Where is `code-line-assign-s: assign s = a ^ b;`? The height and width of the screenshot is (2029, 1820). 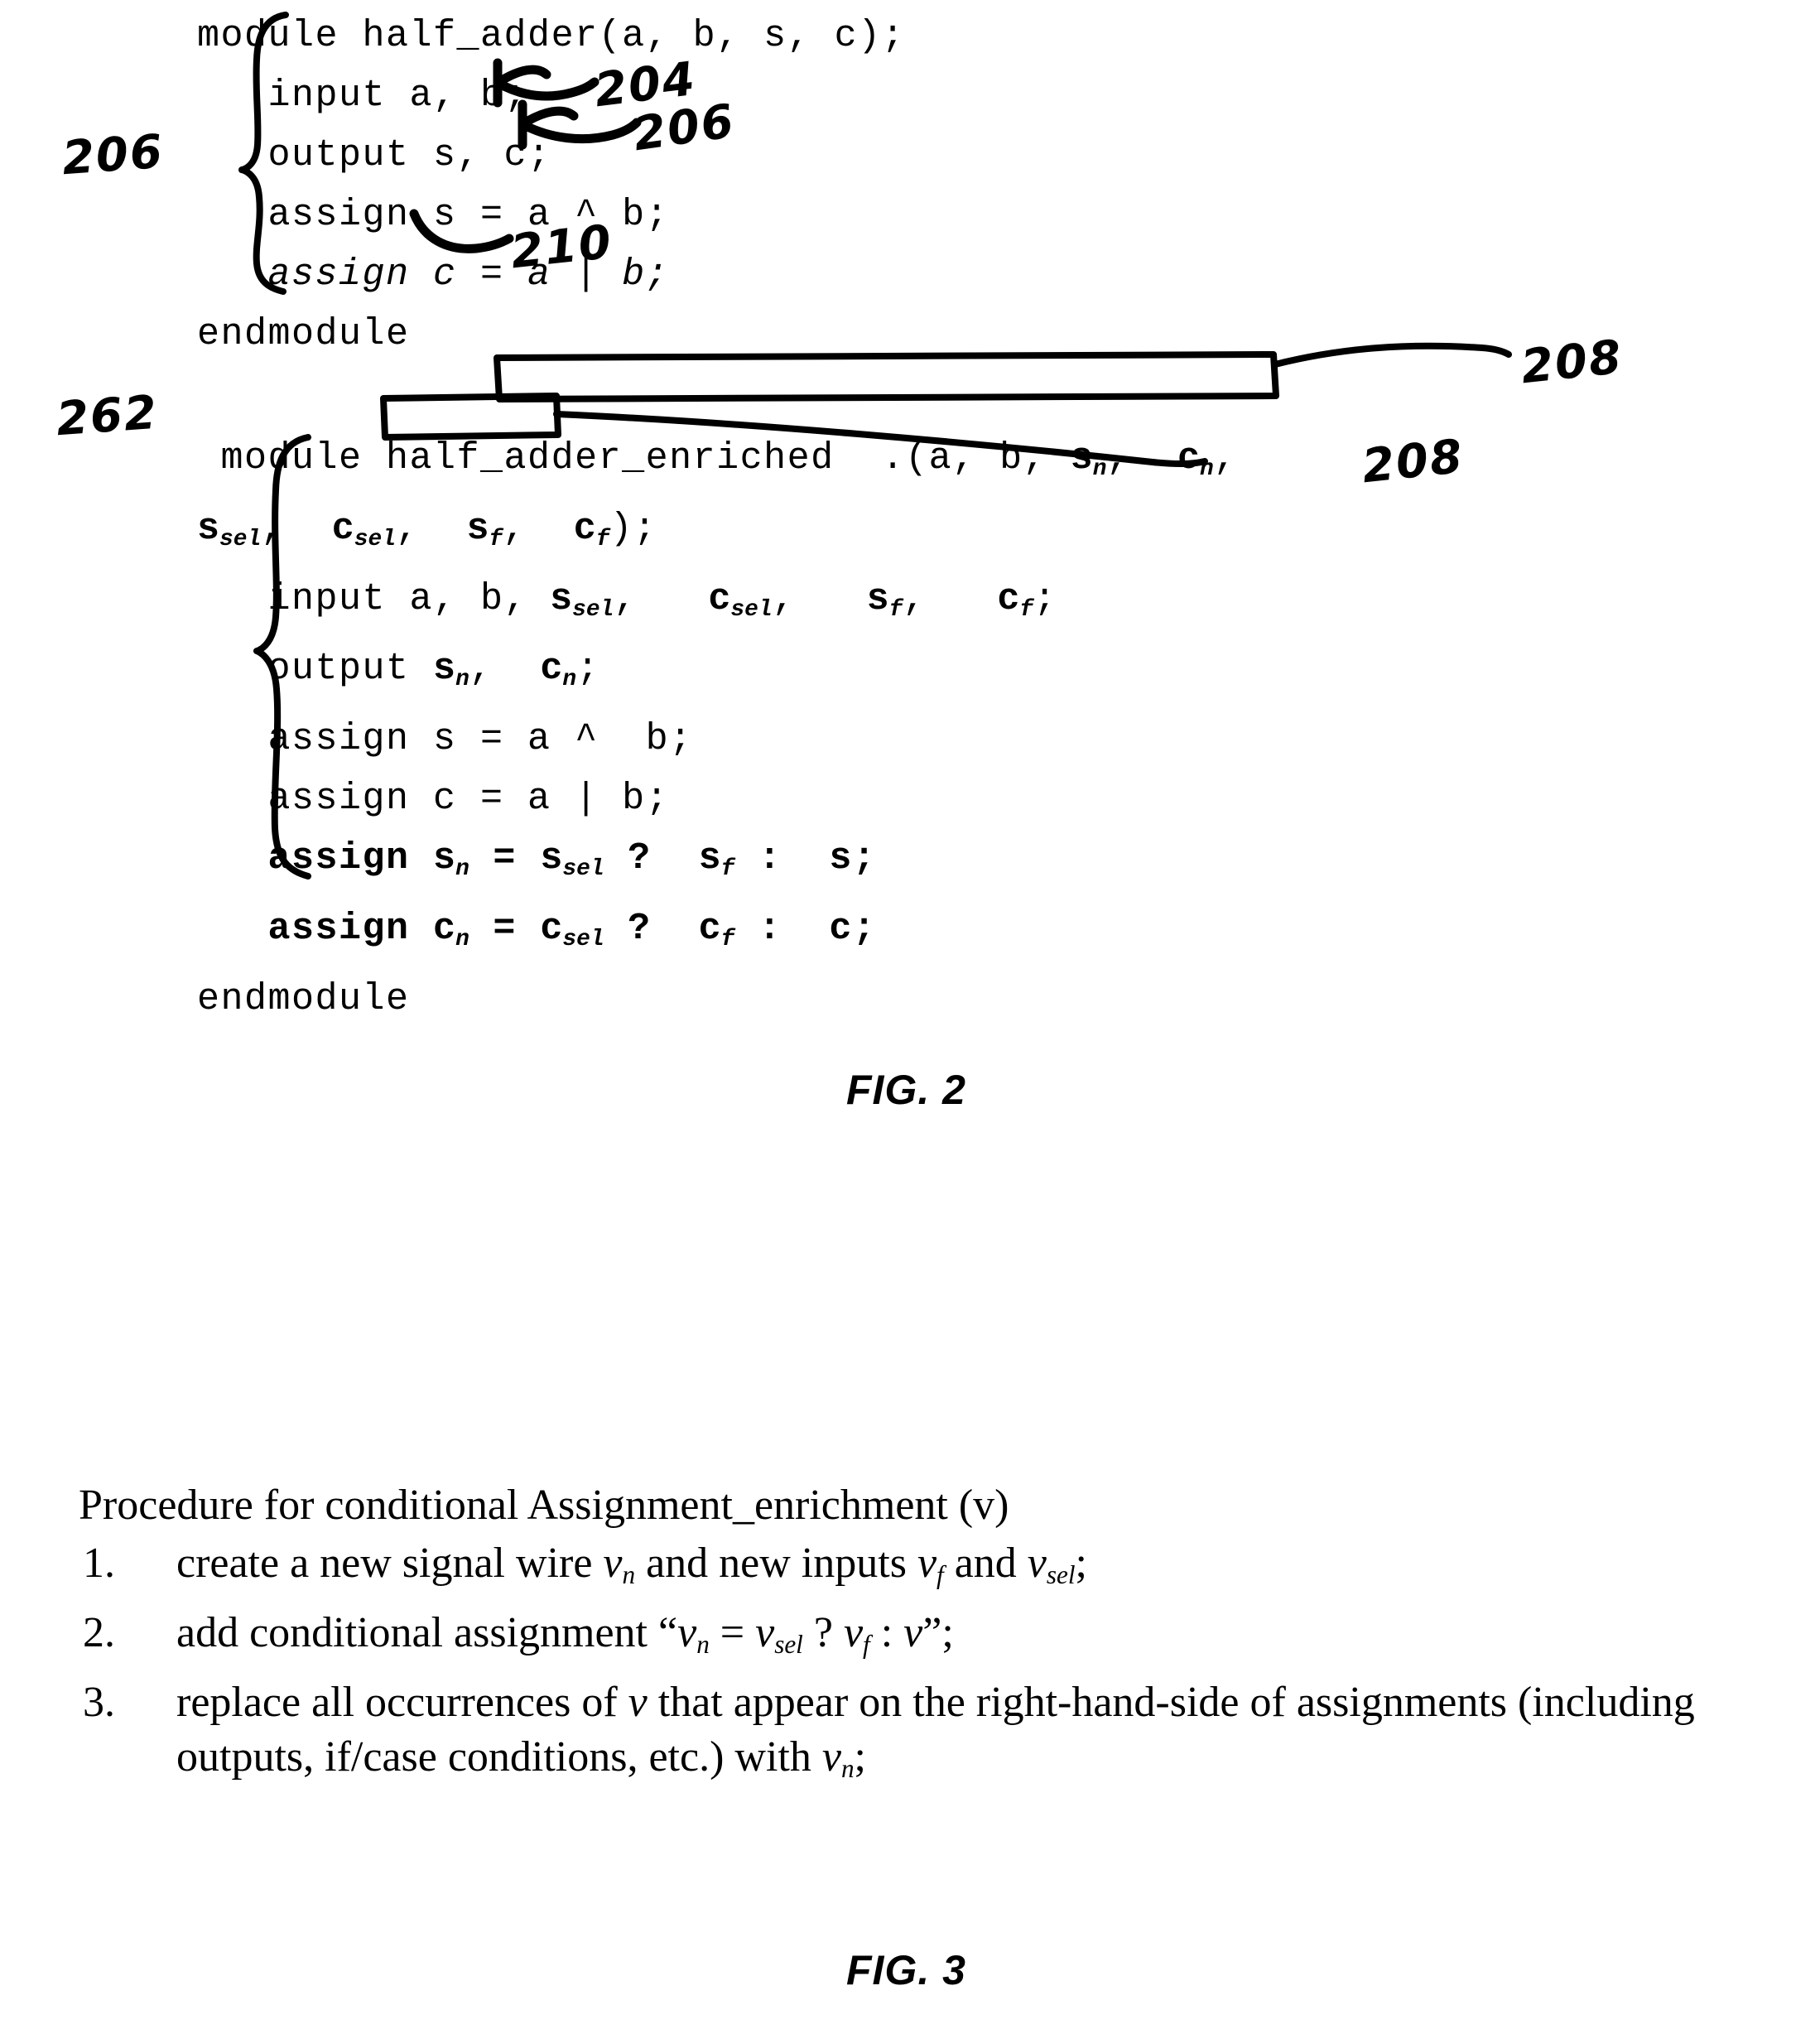
code-line-assign-s: assign s = a ^ b; is located at coordinates (445, 739).